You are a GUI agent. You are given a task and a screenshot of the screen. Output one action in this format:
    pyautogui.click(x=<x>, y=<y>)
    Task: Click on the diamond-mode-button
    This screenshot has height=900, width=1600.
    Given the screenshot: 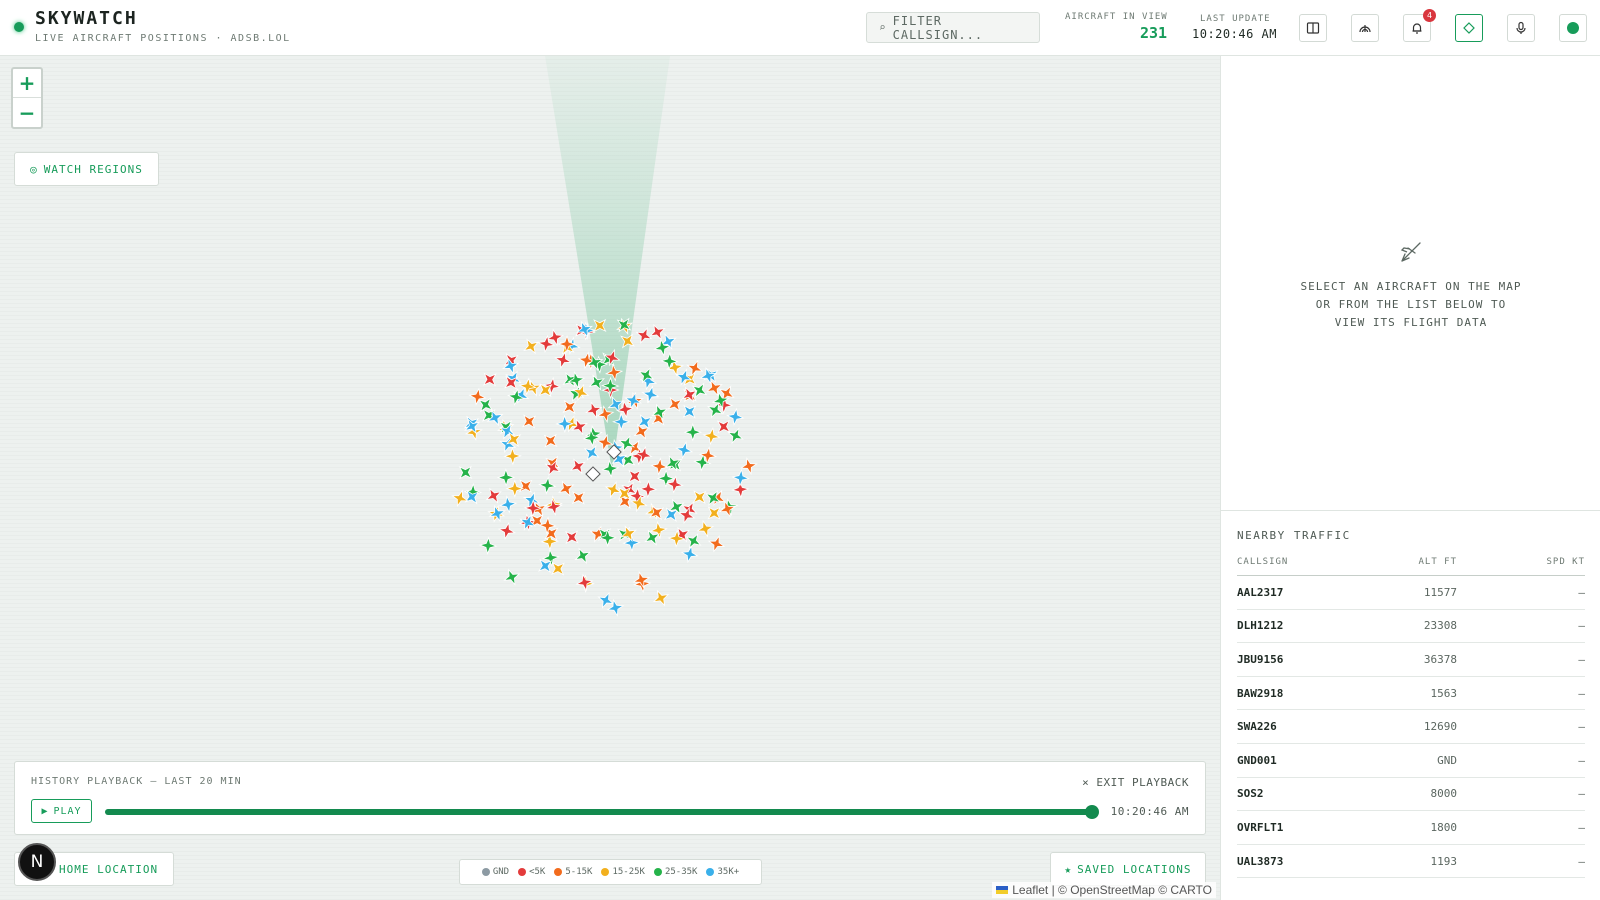 What is the action you would take?
    pyautogui.click(x=1469, y=28)
    